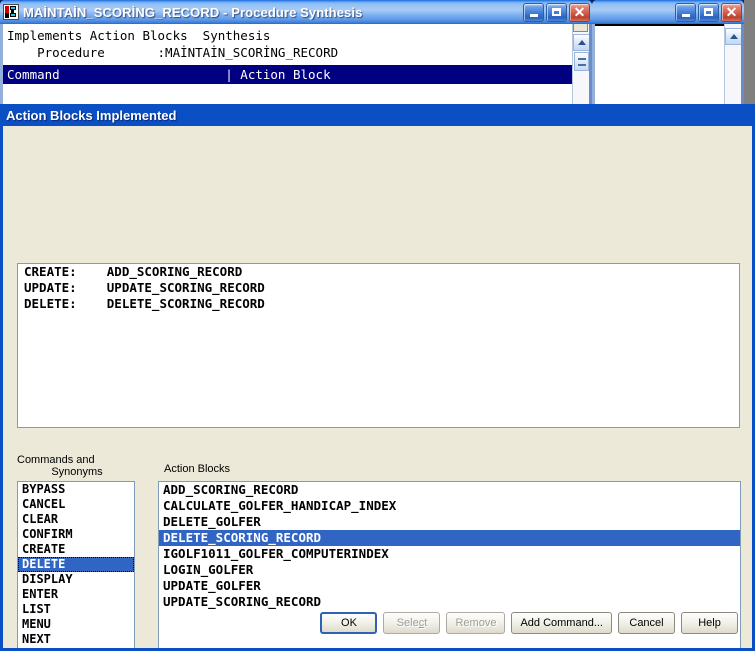 The width and height of the screenshot is (755, 651). What do you see at coordinates (76, 624) in the screenshot?
I see `command-list-item: MENU` at bounding box center [76, 624].